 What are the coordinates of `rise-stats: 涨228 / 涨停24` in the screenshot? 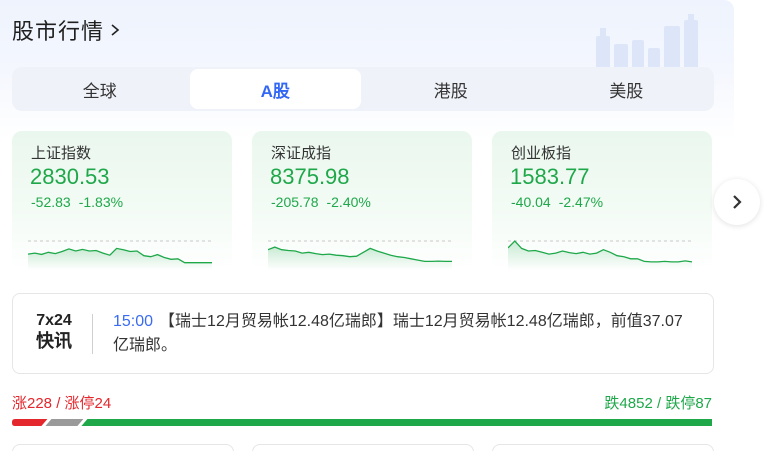 It's located at (62, 403).